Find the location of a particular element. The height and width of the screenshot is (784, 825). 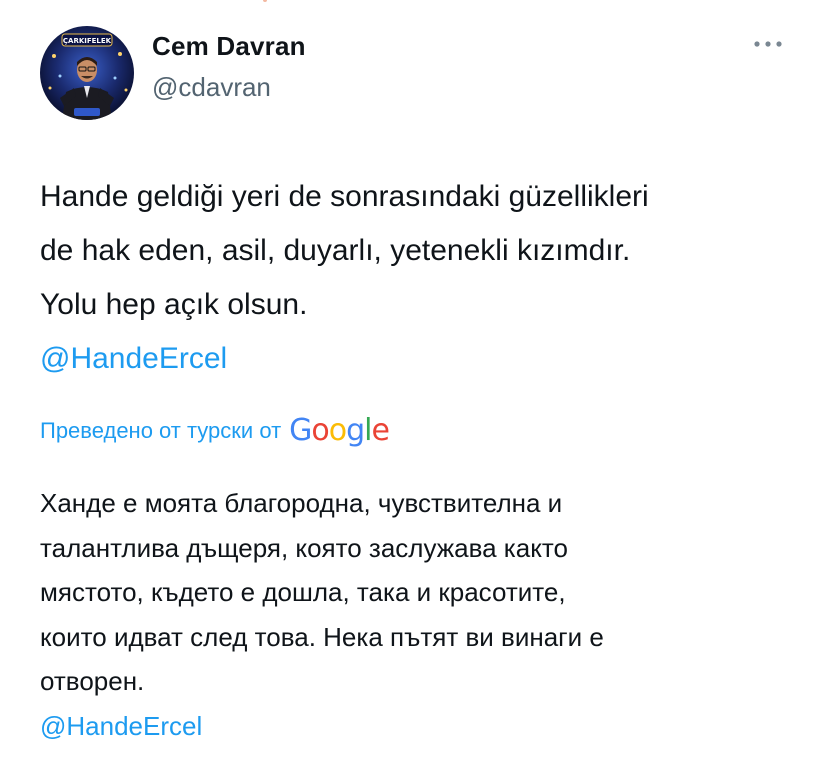

decorative-dot is located at coordinates (265, 1).